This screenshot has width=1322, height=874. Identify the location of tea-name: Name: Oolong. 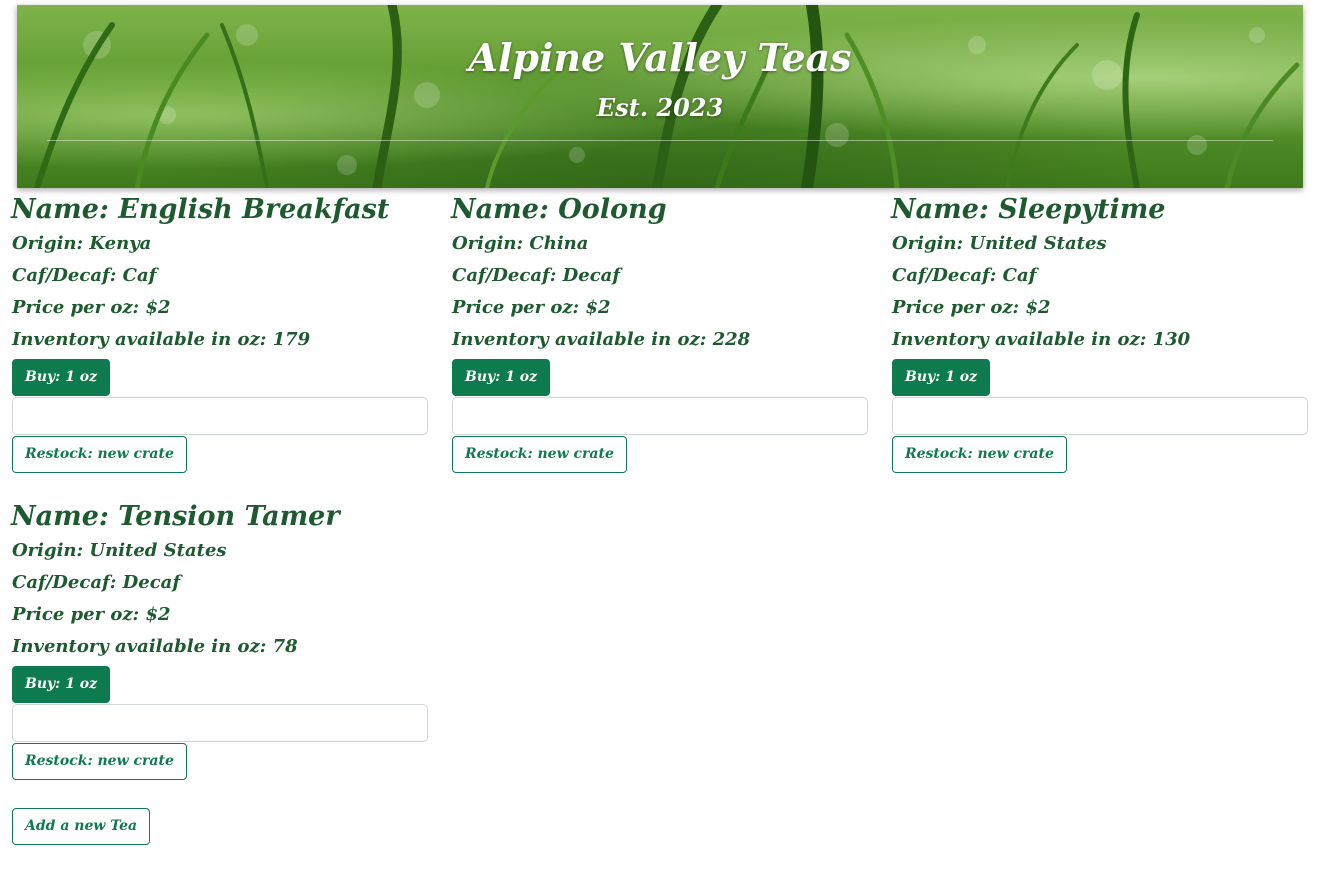
(559, 209).